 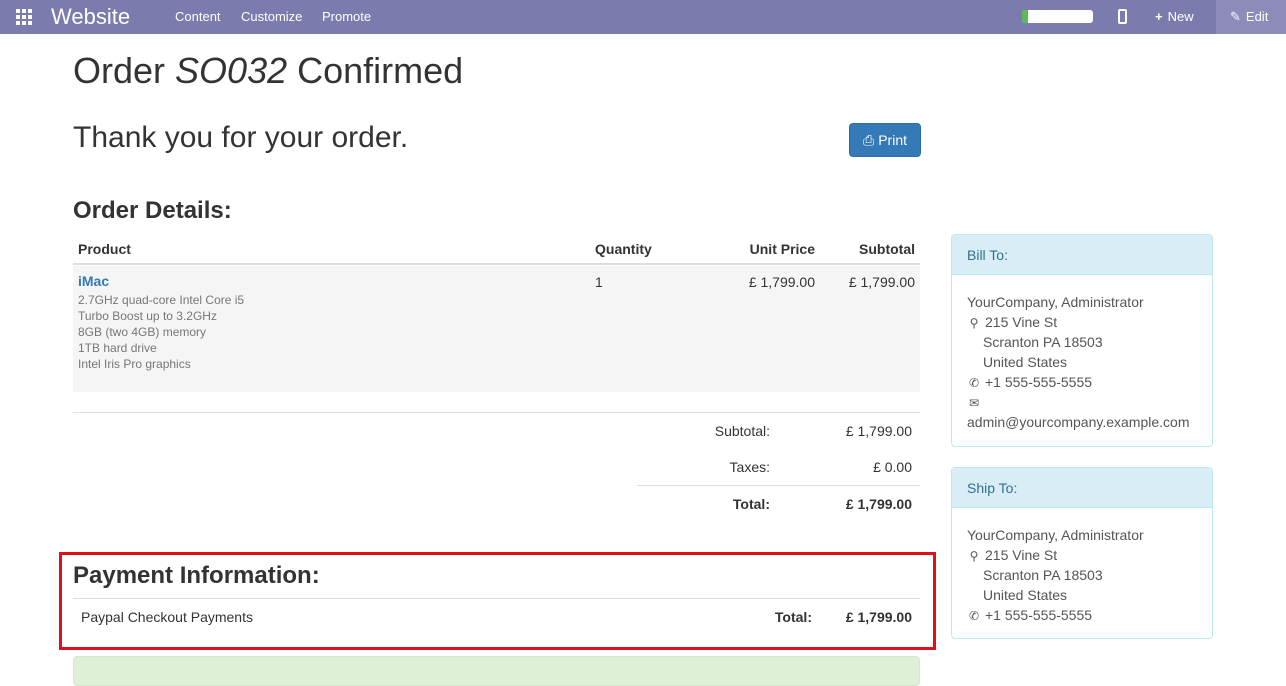 What do you see at coordinates (496, 671) in the screenshot?
I see `success-alert` at bounding box center [496, 671].